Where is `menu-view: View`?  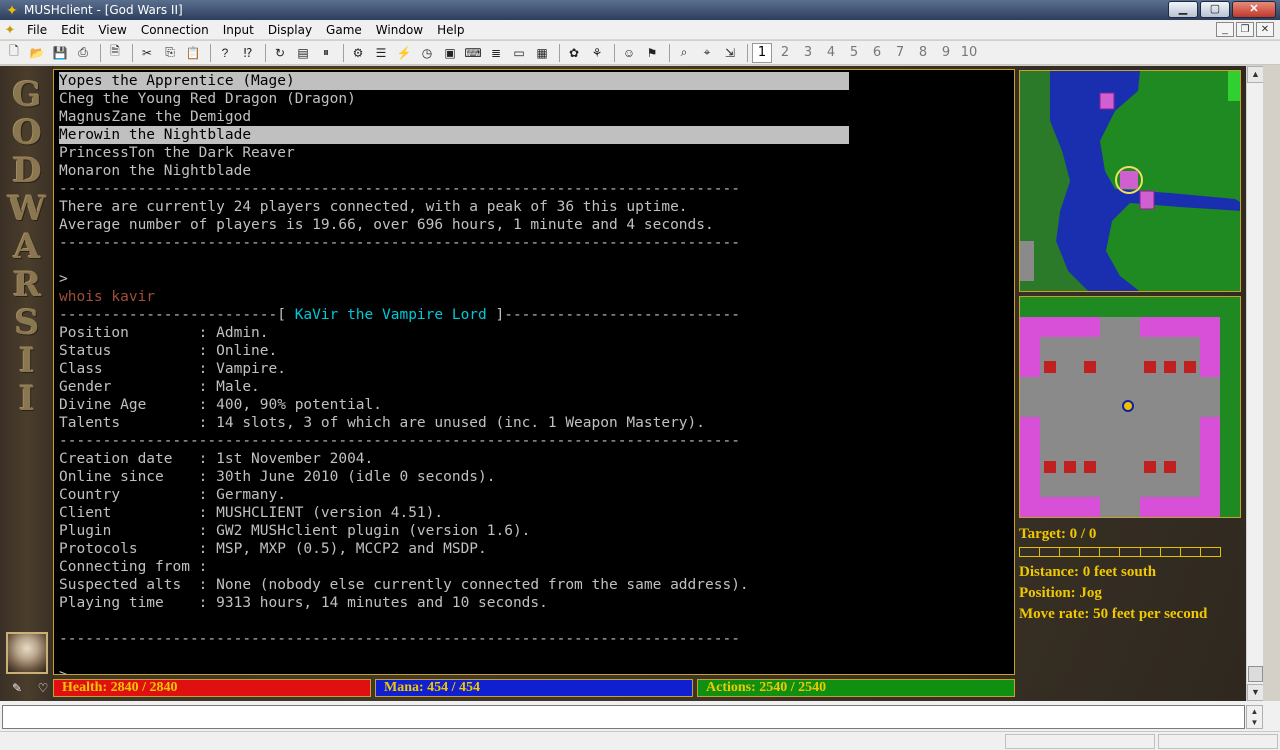 menu-view: View is located at coordinates (112, 30).